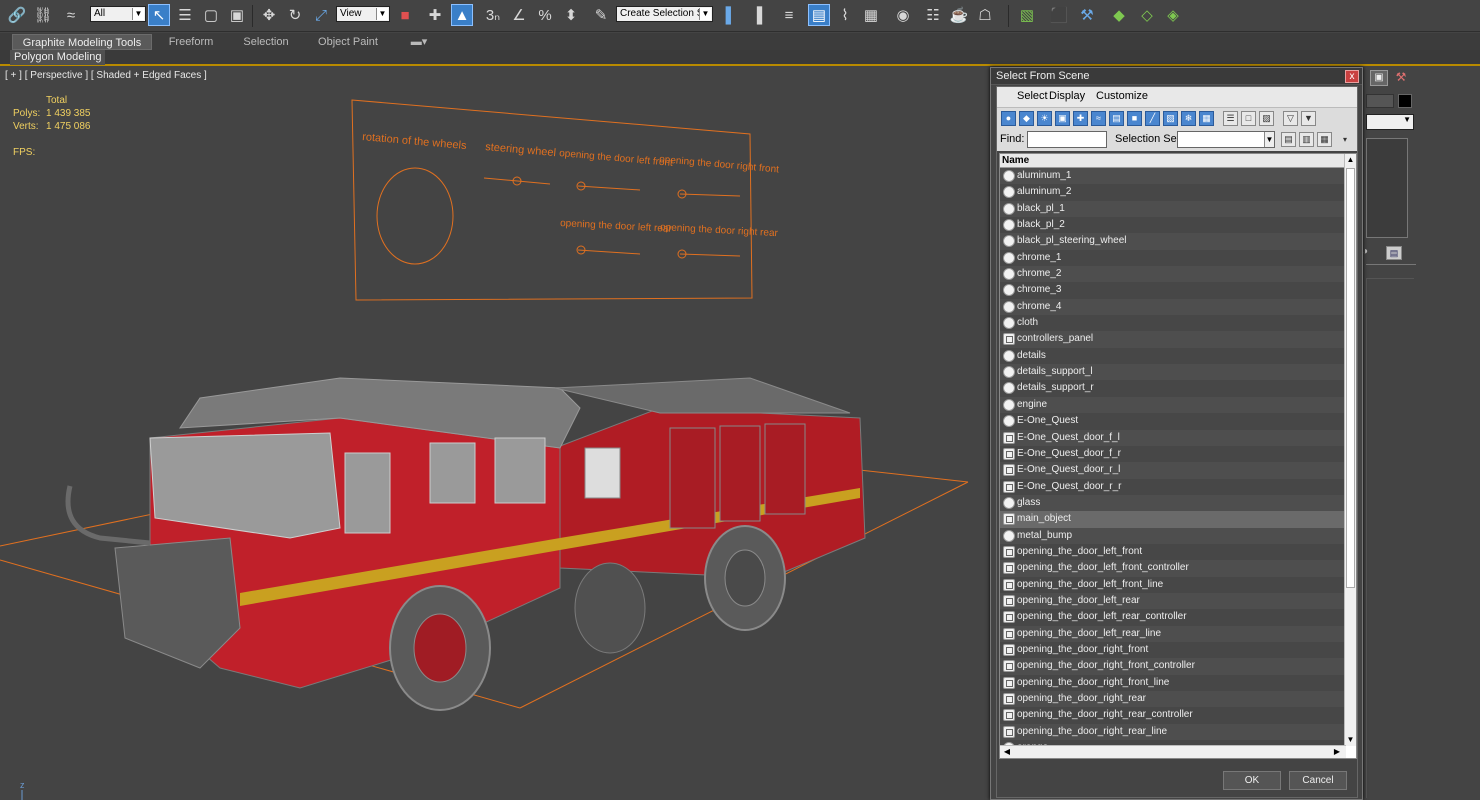 The width and height of the screenshot is (1480, 800). Describe the element at coordinates (1173, 503) in the screenshot. I see `list-item: glass` at that location.